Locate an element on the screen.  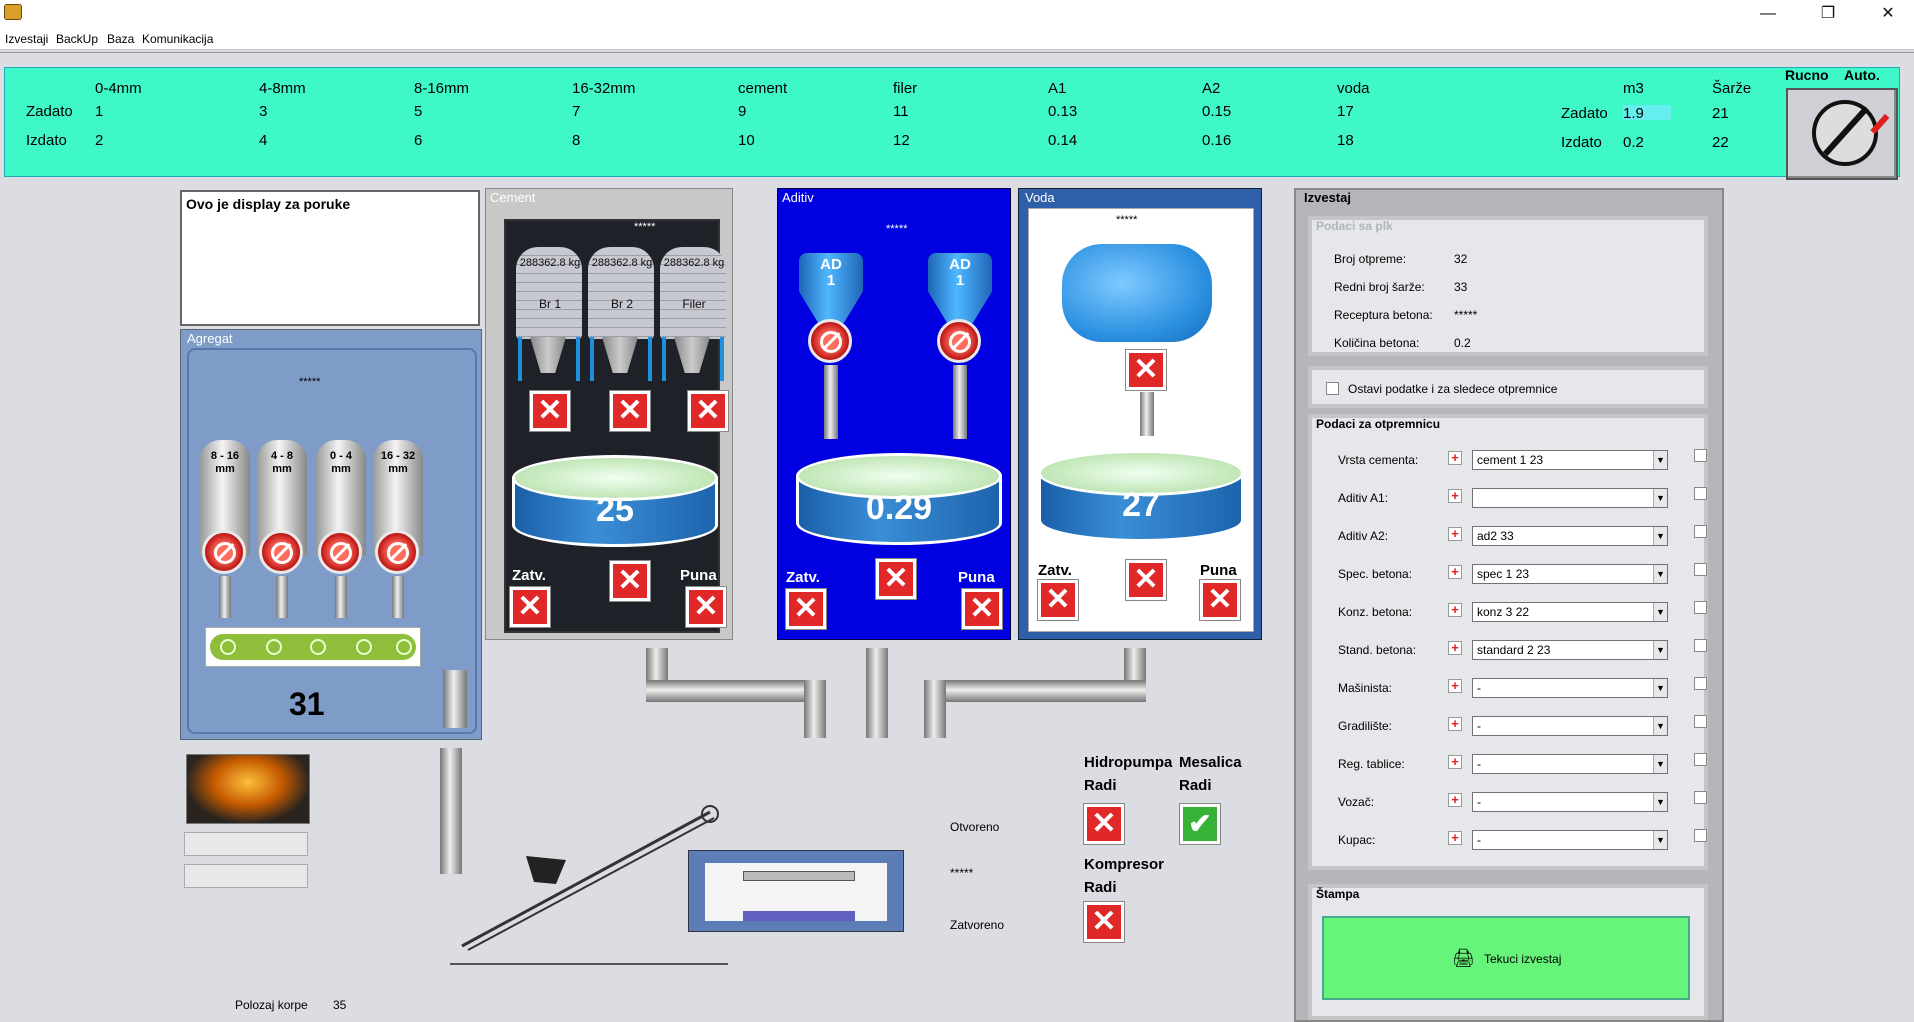
kupac-value: - is located at coordinates (1479, 840).